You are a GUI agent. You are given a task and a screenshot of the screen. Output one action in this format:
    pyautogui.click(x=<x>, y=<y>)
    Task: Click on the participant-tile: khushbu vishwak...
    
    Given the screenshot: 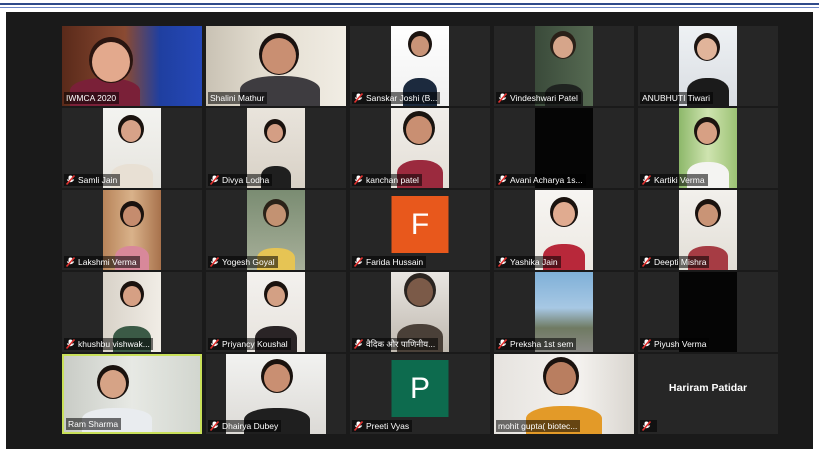 What is the action you would take?
    pyautogui.click(x=132, y=312)
    